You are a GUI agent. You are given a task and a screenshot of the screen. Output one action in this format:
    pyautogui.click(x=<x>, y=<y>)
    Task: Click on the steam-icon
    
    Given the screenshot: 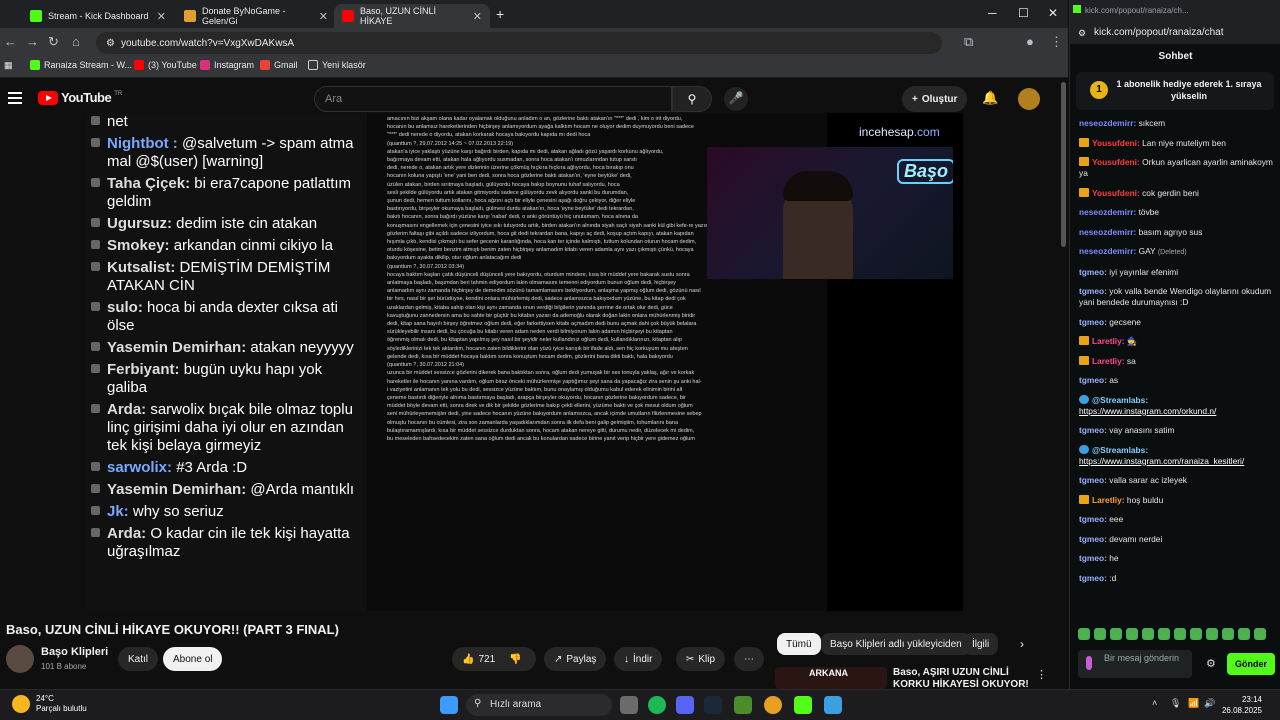 What is the action you would take?
    pyautogui.click(x=713, y=705)
    